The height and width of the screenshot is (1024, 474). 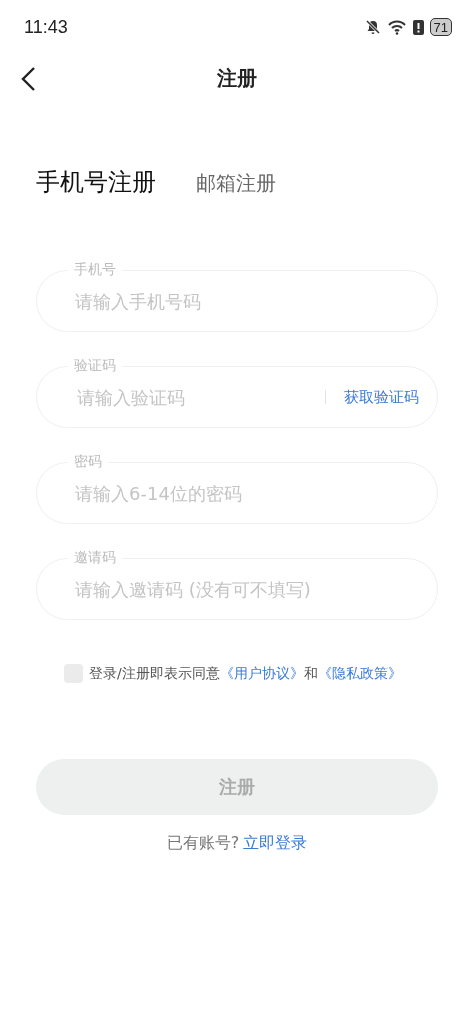 I want to click on status-time: 11:43, so click(x=46, y=27).